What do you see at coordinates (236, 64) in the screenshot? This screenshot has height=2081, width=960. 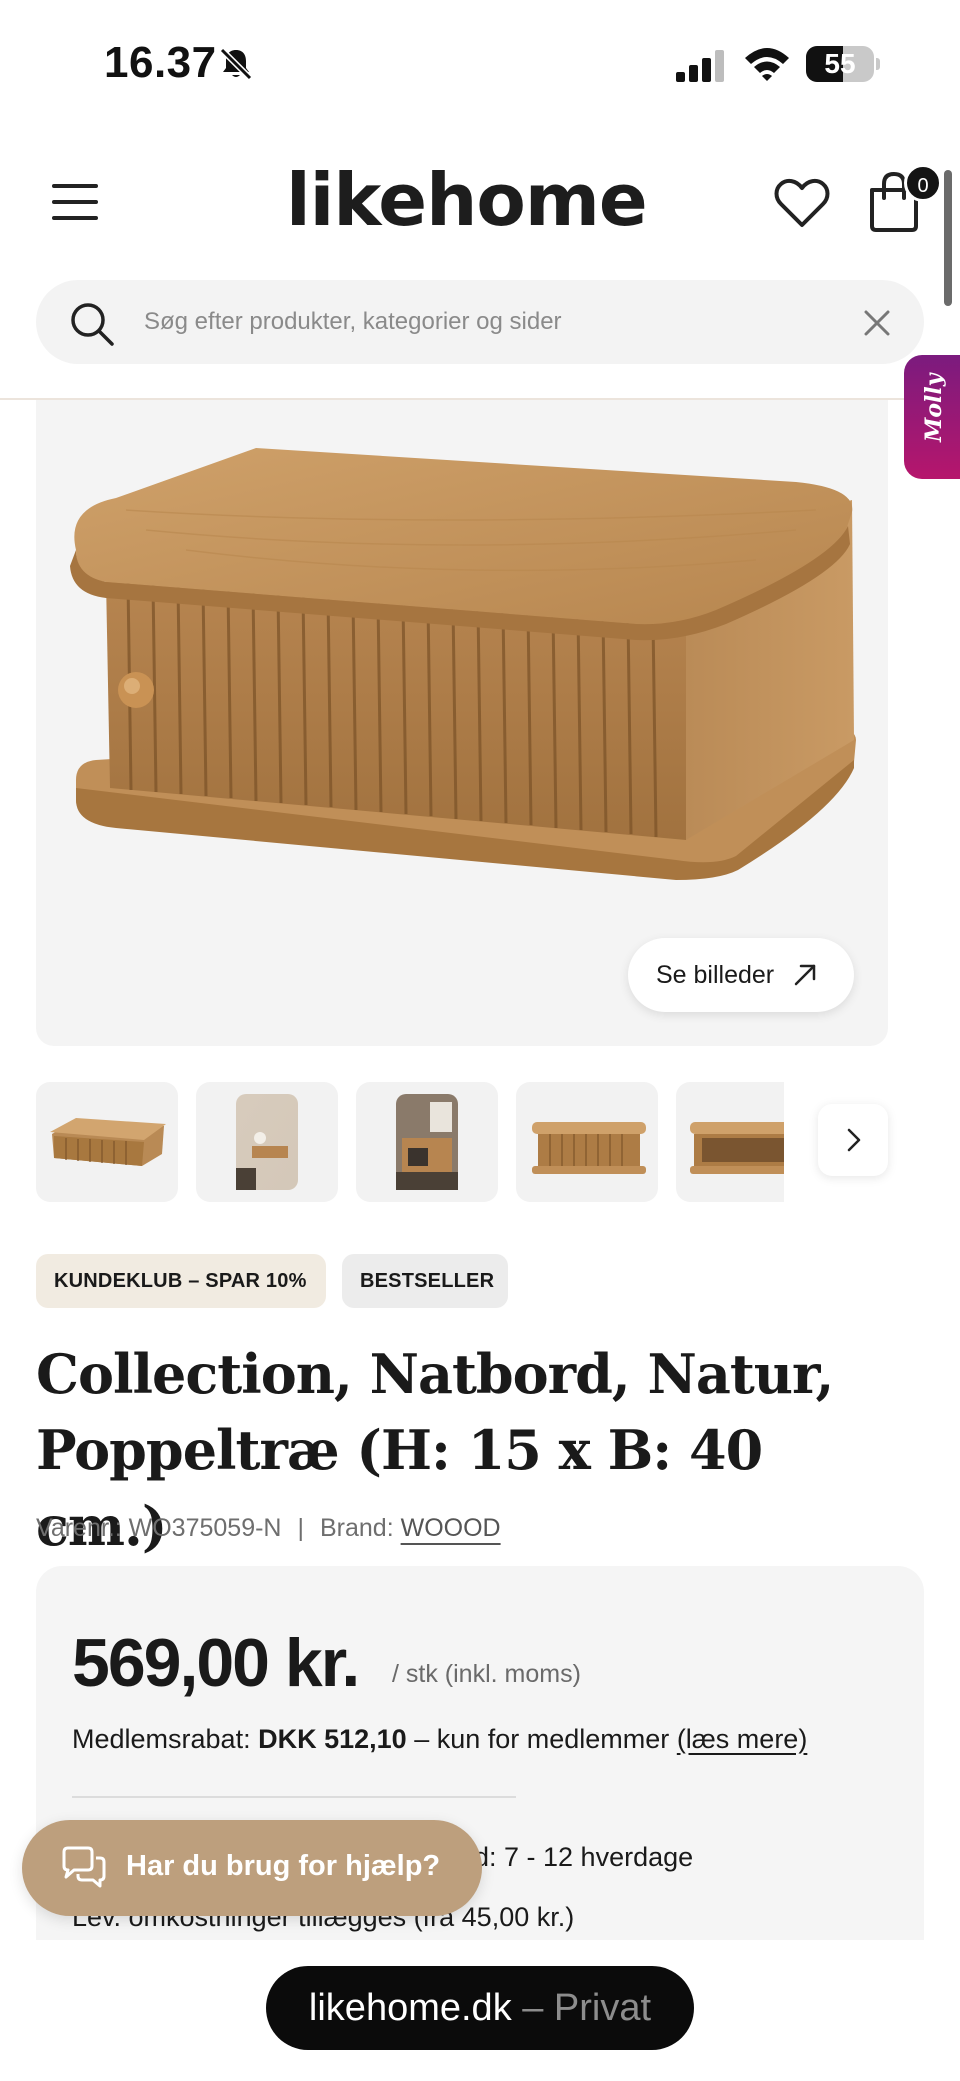 I see `bell-slash-icon` at bounding box center [236, 64].